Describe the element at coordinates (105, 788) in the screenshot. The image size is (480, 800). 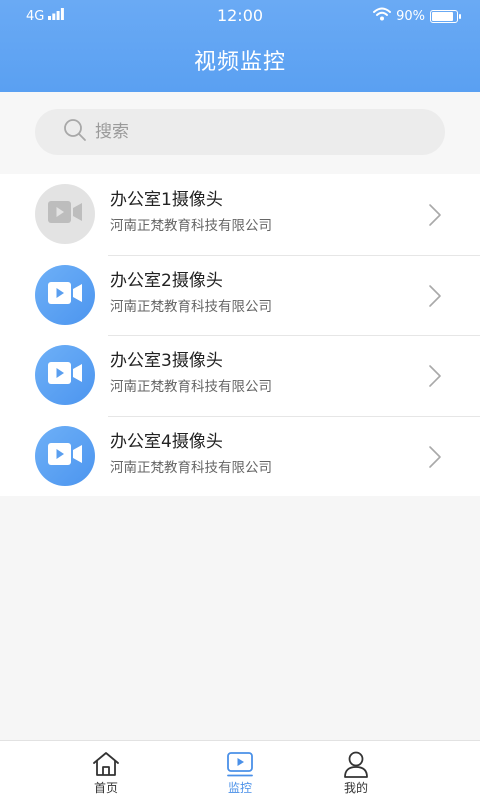
I see `tab-label: 首页` at that location.